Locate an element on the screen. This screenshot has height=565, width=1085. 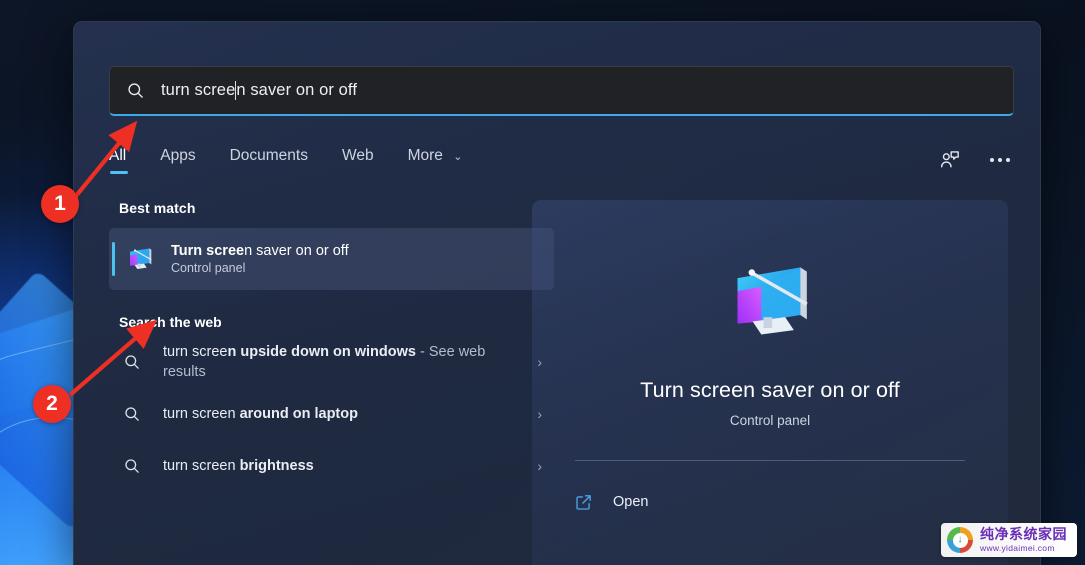
search-query-after-caret: n saver on or off is located at coordinates (297, 90).